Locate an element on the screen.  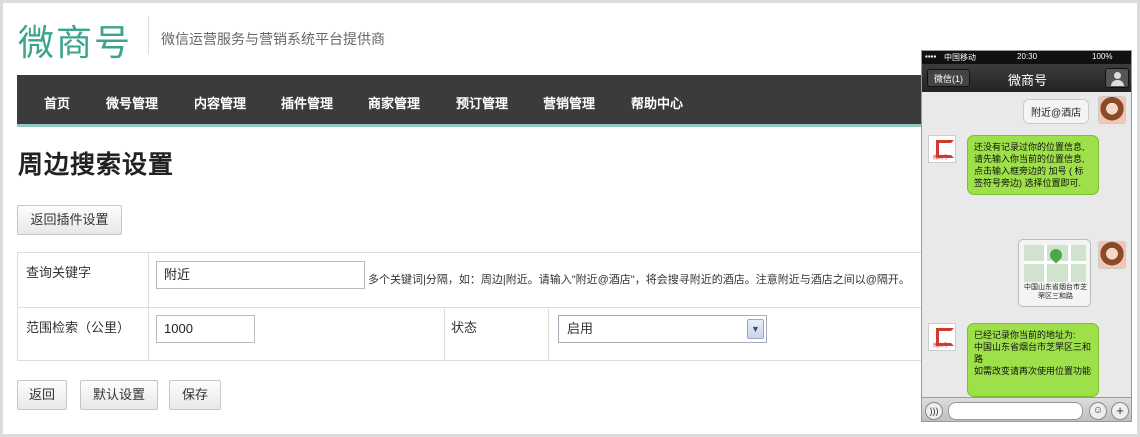
chat-text-input is located at coordinates (1015, 411).